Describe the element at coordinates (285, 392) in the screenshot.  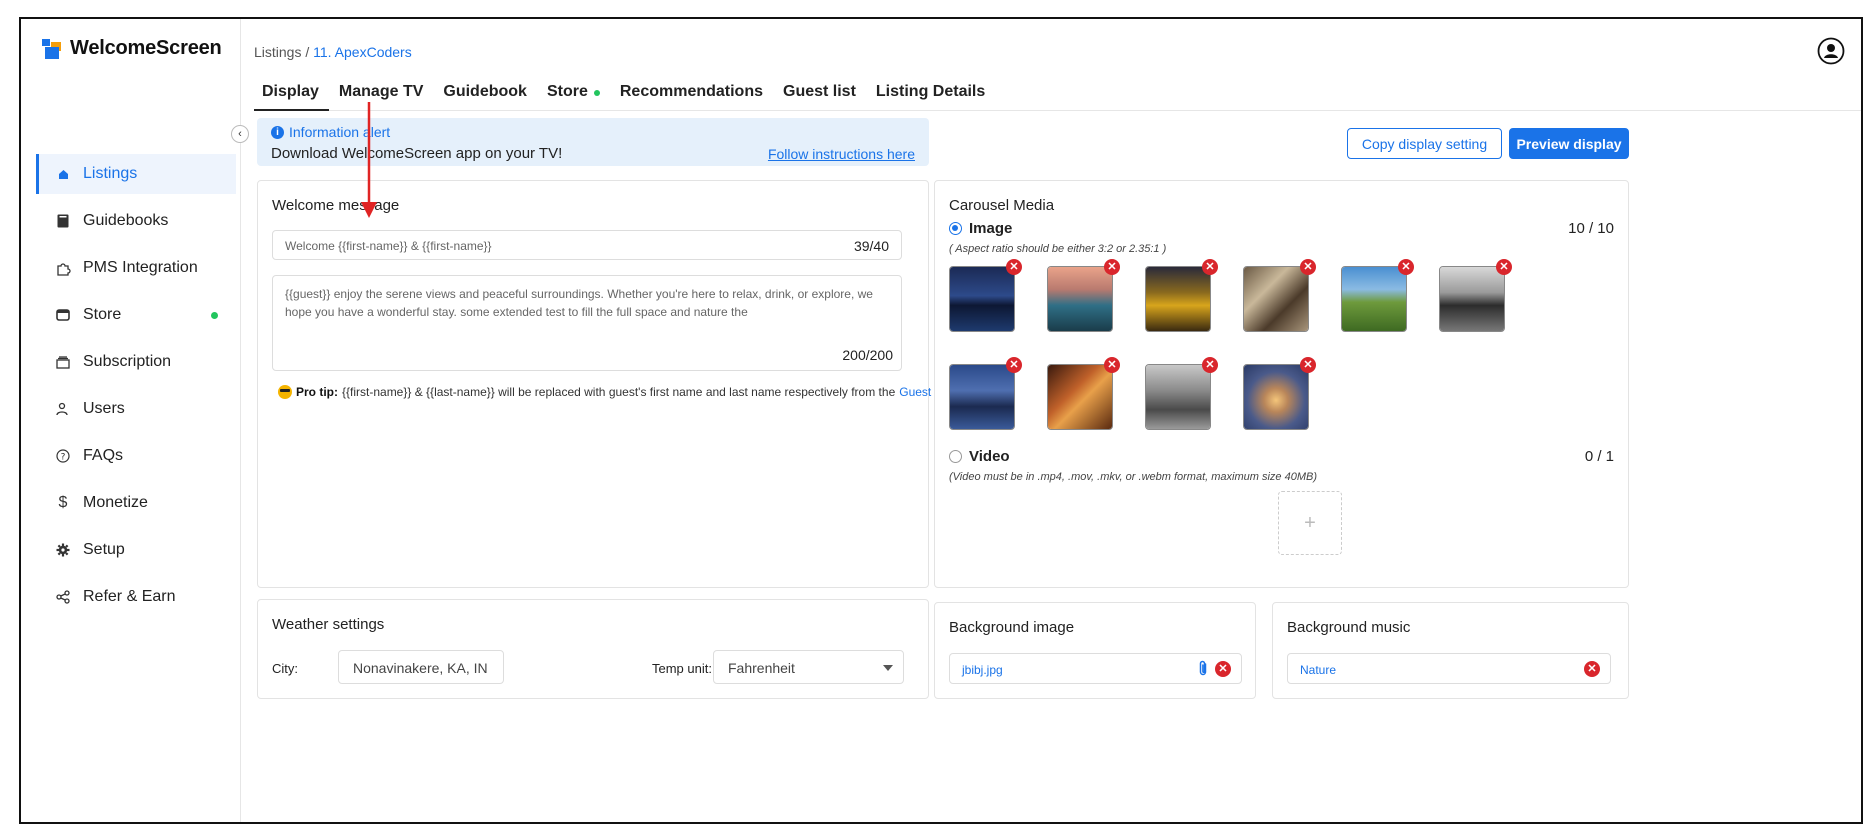
I see `sunglasses-emoji-icon` at that location.